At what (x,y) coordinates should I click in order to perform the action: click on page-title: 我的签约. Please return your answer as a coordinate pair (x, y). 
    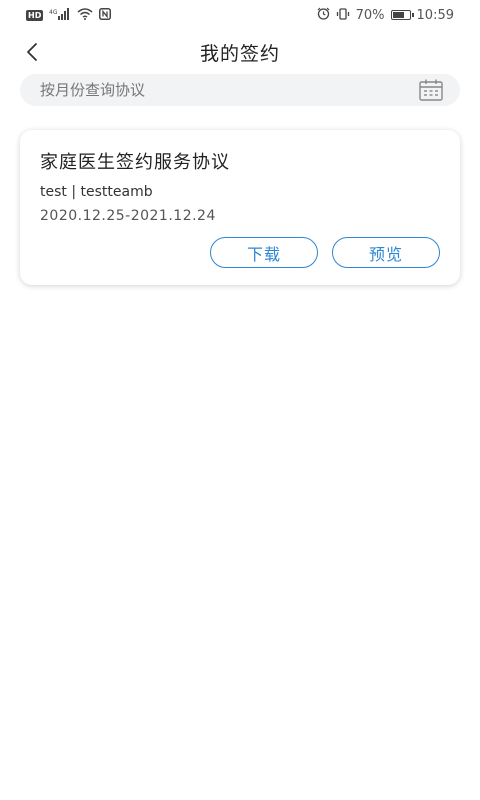
    Looking at the image, I should click on (239, 53).